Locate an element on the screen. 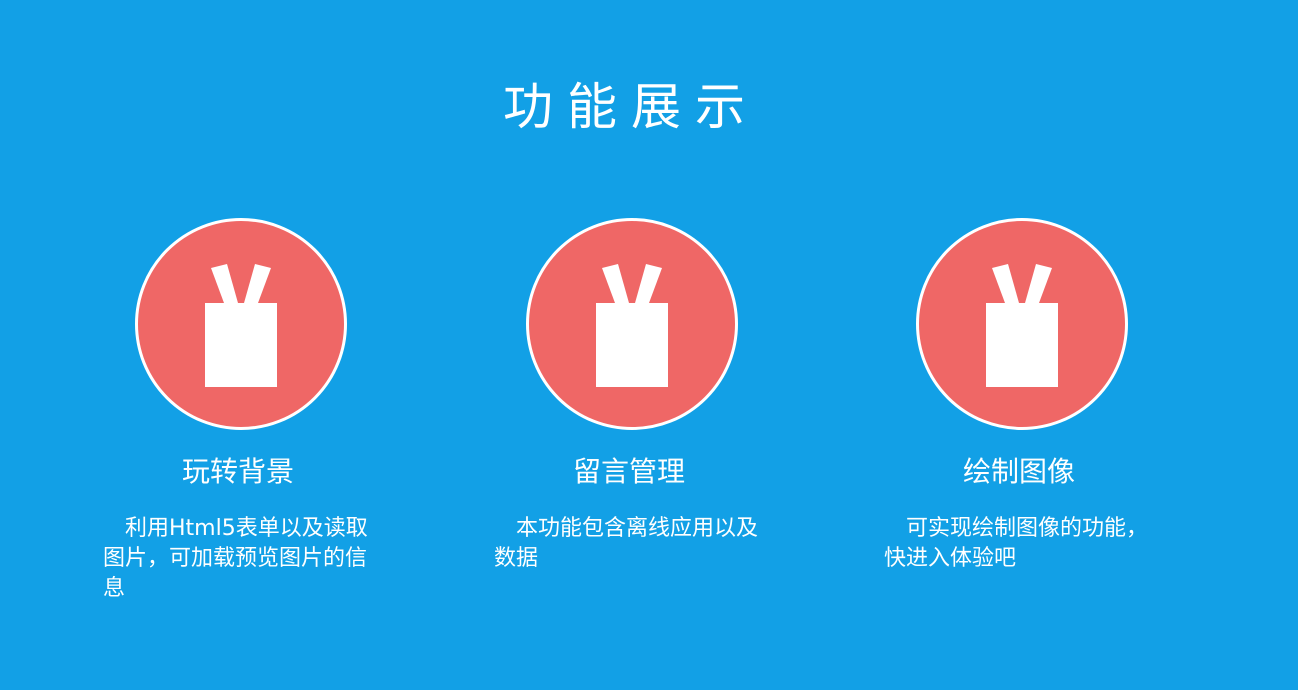 This screenshot has width=1298, height=690. feature-title: 绘制图像 is located at coordinates (1018, 471).